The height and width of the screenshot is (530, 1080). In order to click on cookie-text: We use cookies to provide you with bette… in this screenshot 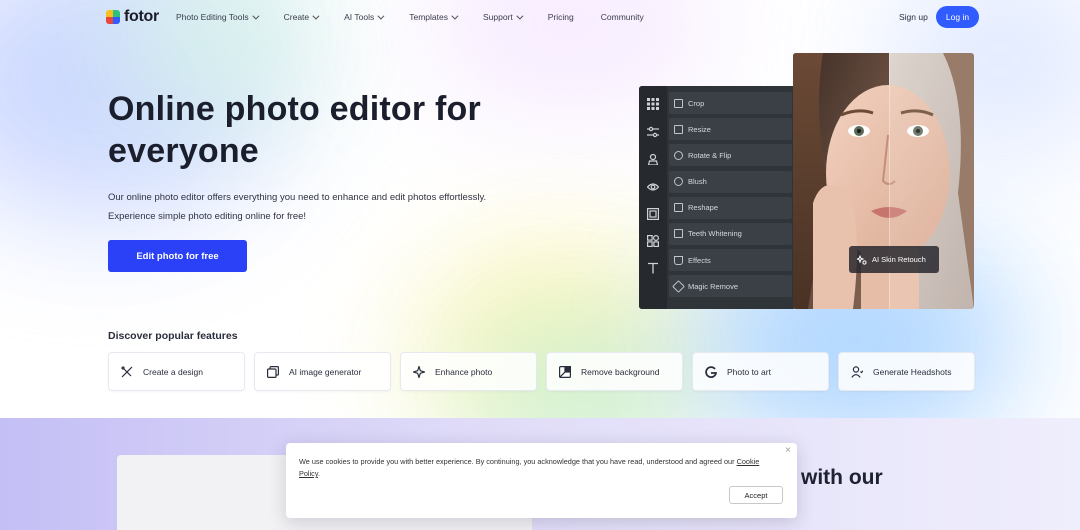, I will do `click(534, 468)`.